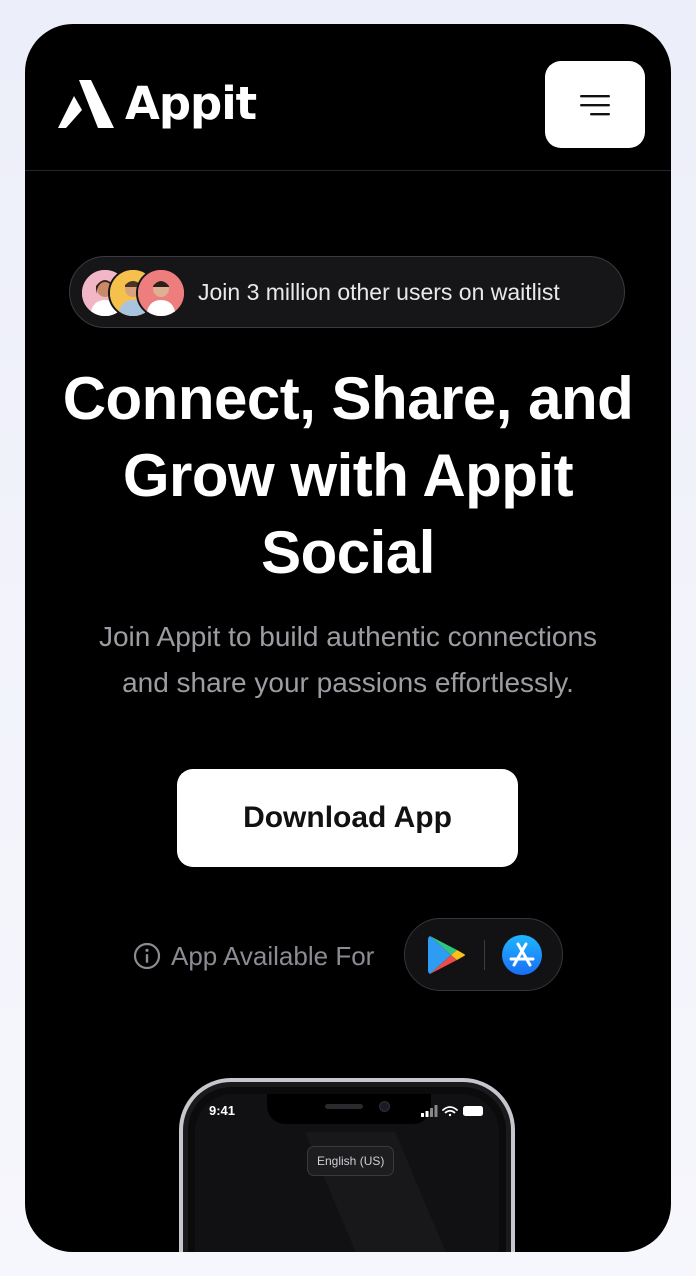 Image resolution: width=696 pixels, height=1276 pixels. I want to click on headline-line: Connect, Share, and, so click(348, 398).